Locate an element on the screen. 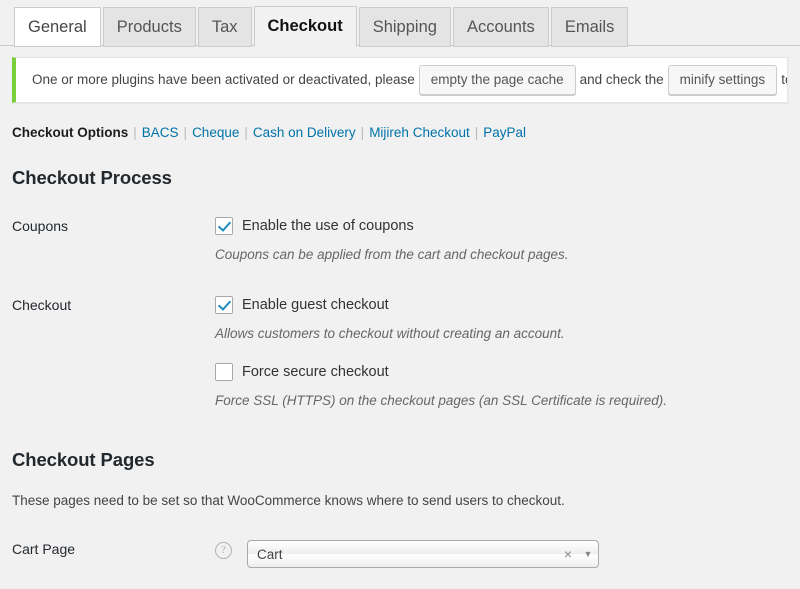  empty-page-cache-button: empty the page cache is located at coordinates (497, 80).